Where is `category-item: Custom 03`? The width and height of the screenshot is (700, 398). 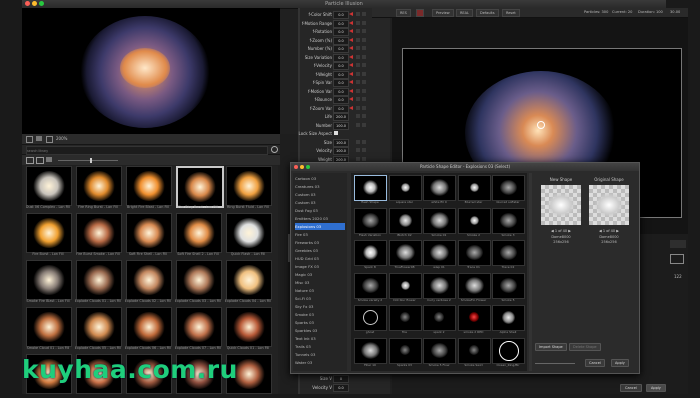 category-item: Custom 03 is located at coordinates (320, 202).